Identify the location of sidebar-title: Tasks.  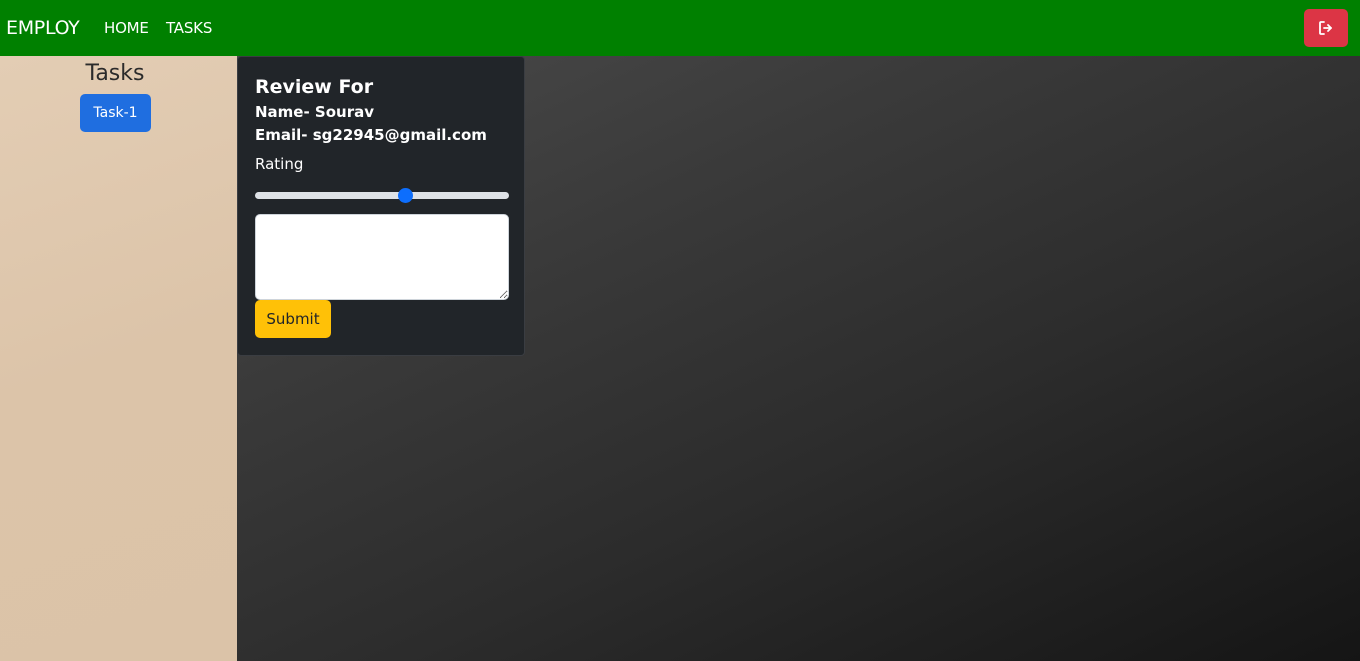
(115, 73).